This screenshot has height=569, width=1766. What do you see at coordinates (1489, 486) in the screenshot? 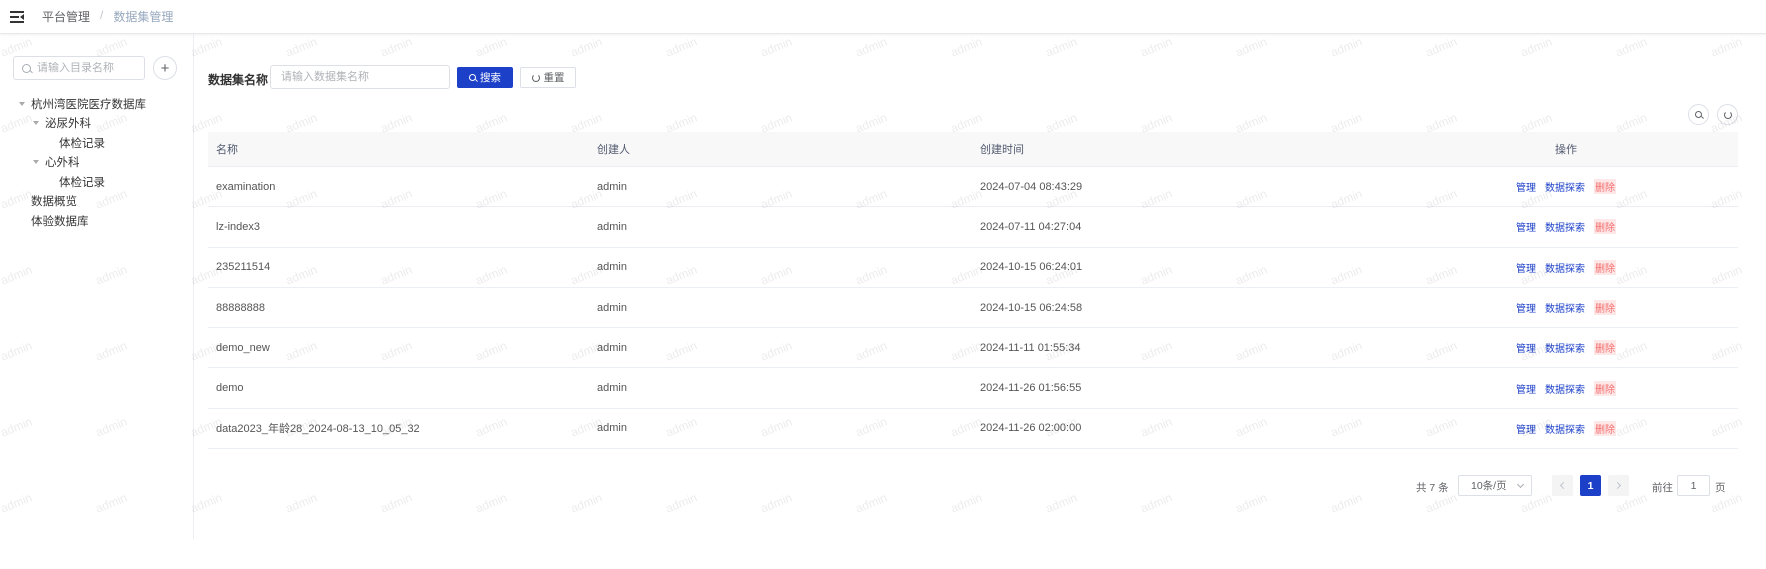
I see `page-size-value: 10条/页` at bounding box center [1489, 486].